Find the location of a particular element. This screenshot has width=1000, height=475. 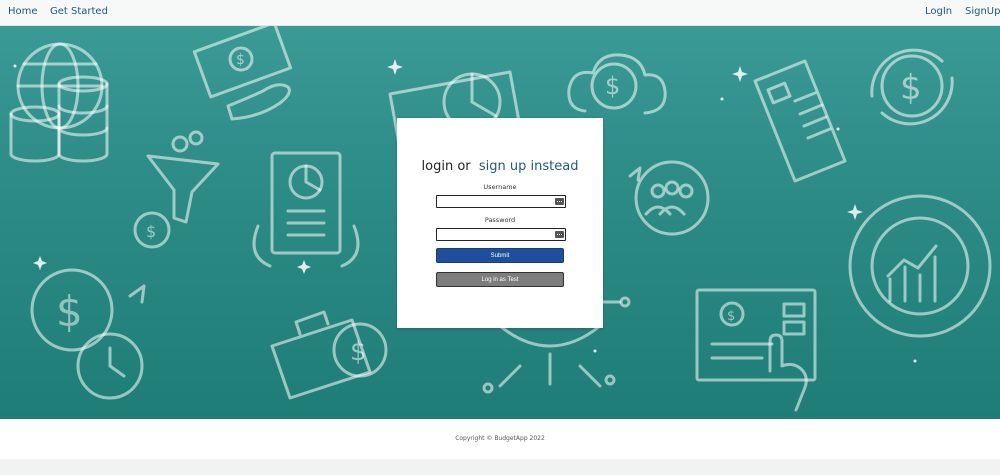

phone-chart-icon is located at coordinates (306, 209).